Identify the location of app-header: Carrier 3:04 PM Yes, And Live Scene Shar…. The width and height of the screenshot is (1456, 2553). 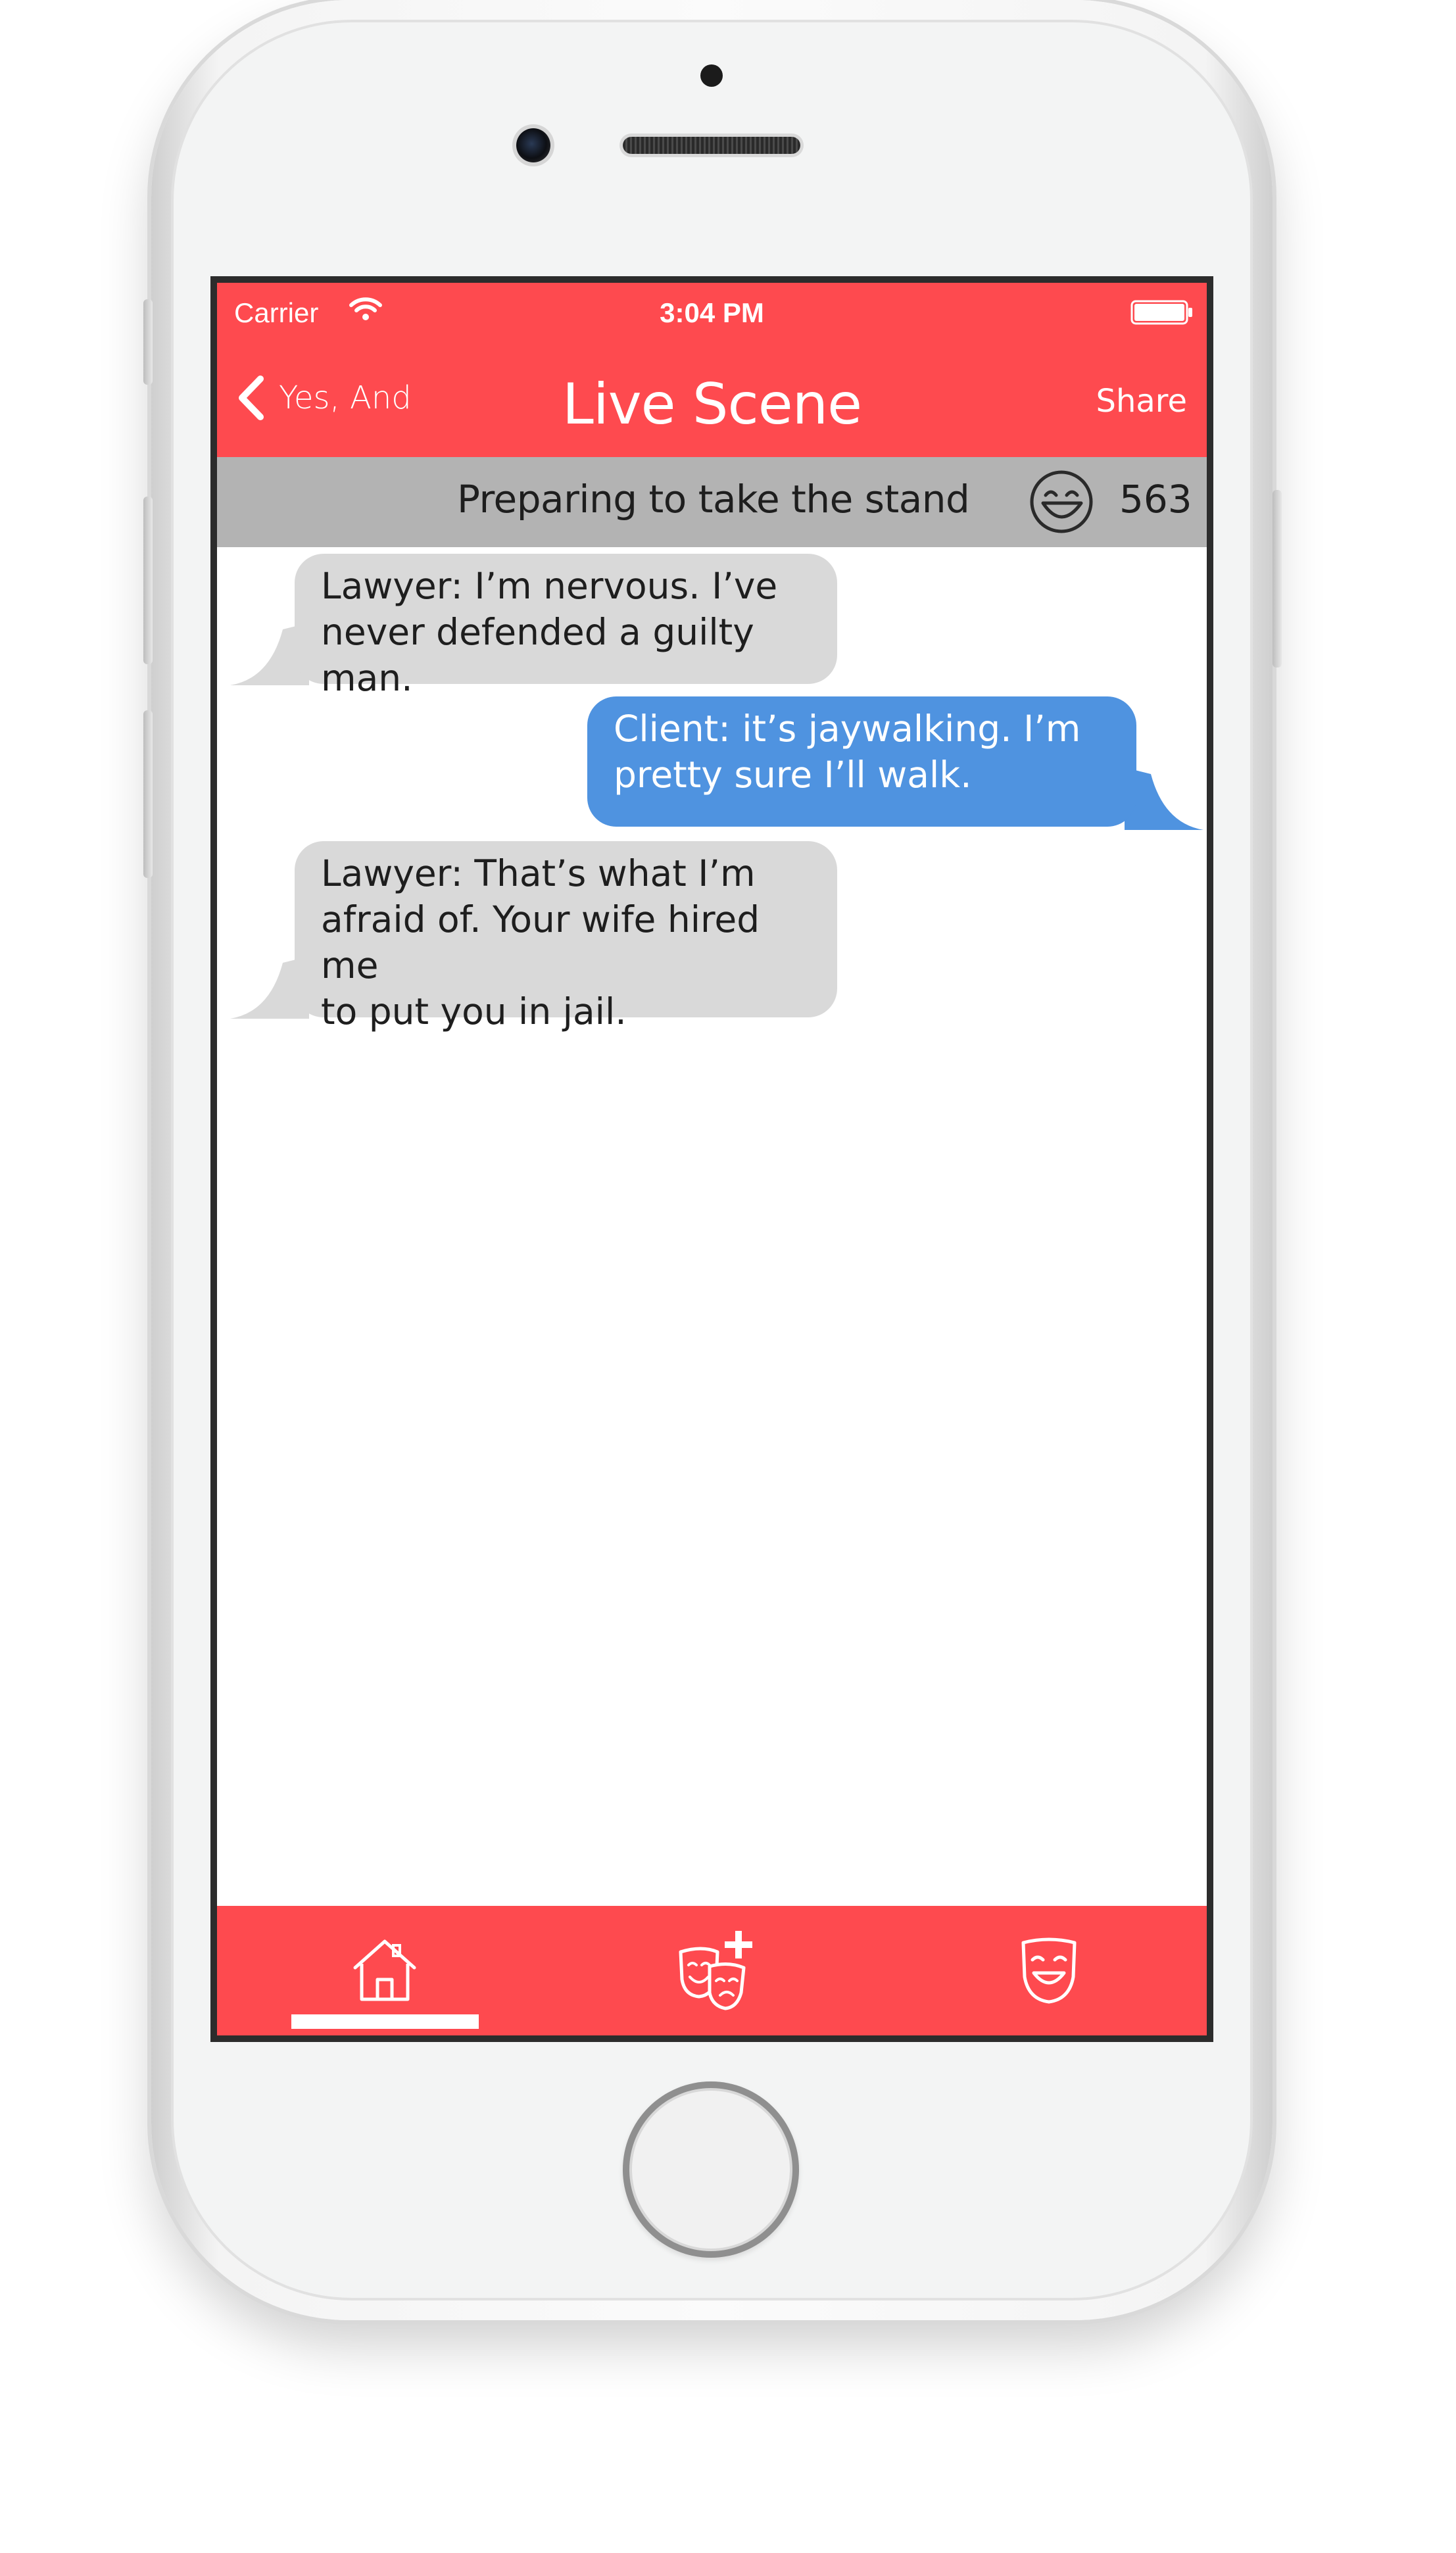
(712, 370).